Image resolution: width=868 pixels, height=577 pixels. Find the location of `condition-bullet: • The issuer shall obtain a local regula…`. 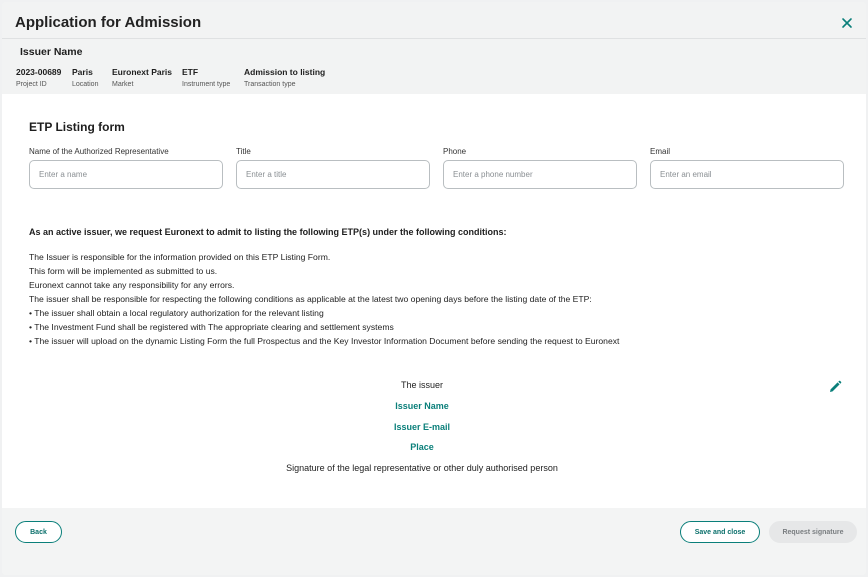

condition-bullet: • The issuer shall obtain a local regula… is located at coordinates (176, 313).